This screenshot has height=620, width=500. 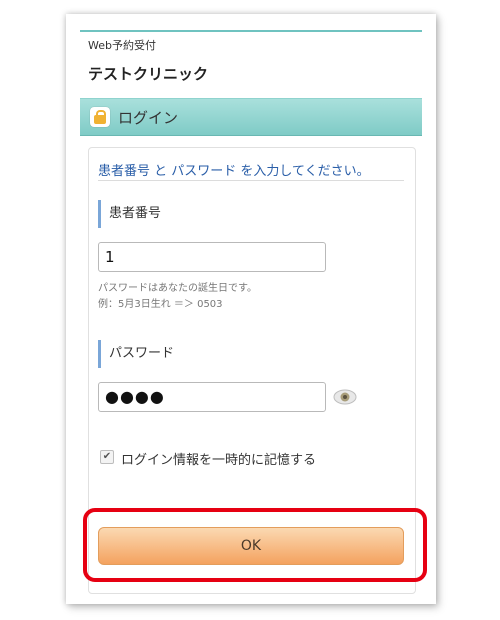 I want to click on password-input: ●●●●, so click(x=212, y=397).